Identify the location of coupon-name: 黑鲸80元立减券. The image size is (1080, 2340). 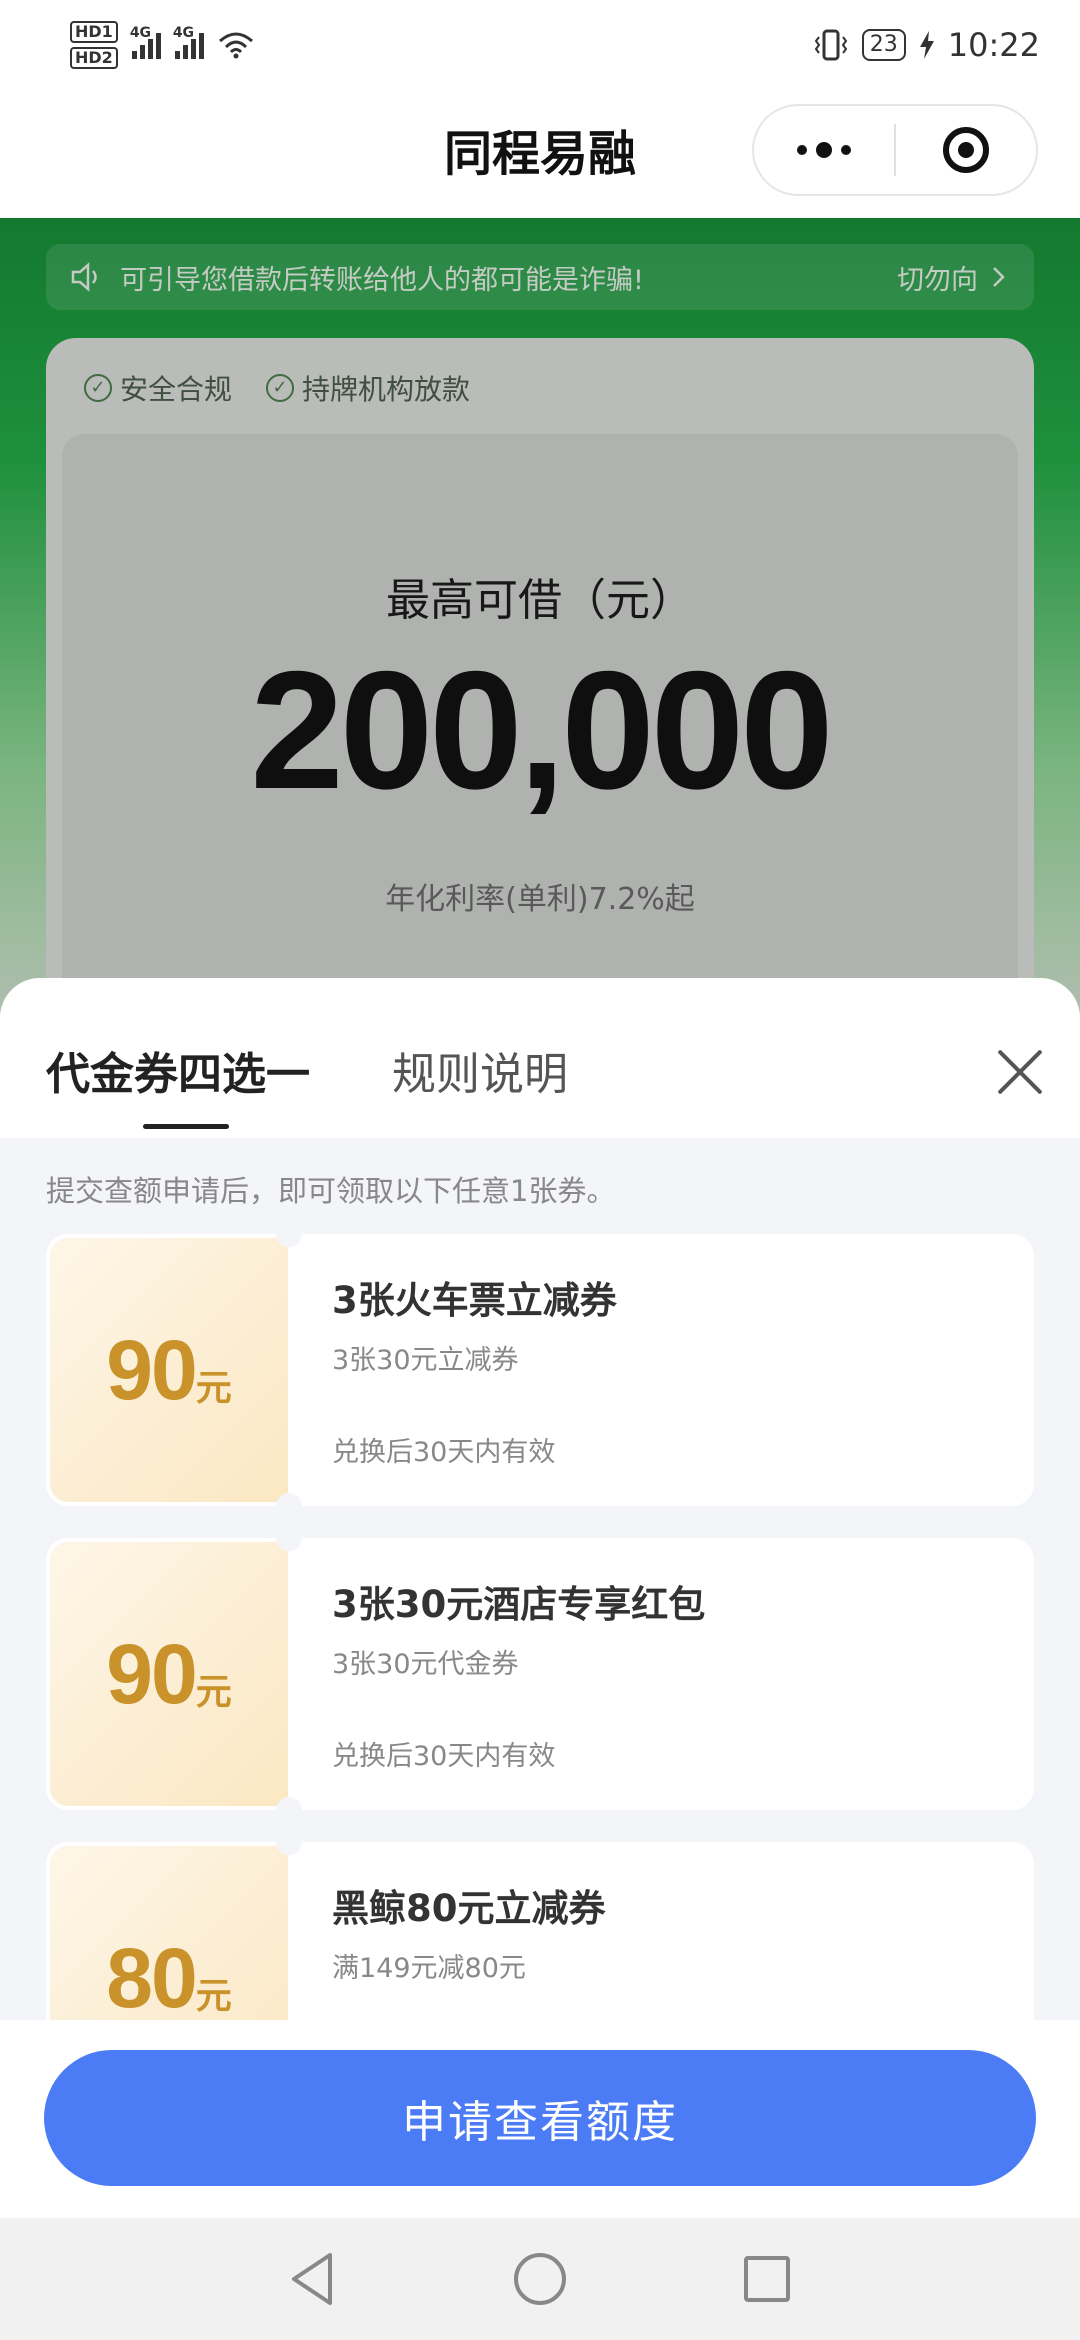
(469, 1908).